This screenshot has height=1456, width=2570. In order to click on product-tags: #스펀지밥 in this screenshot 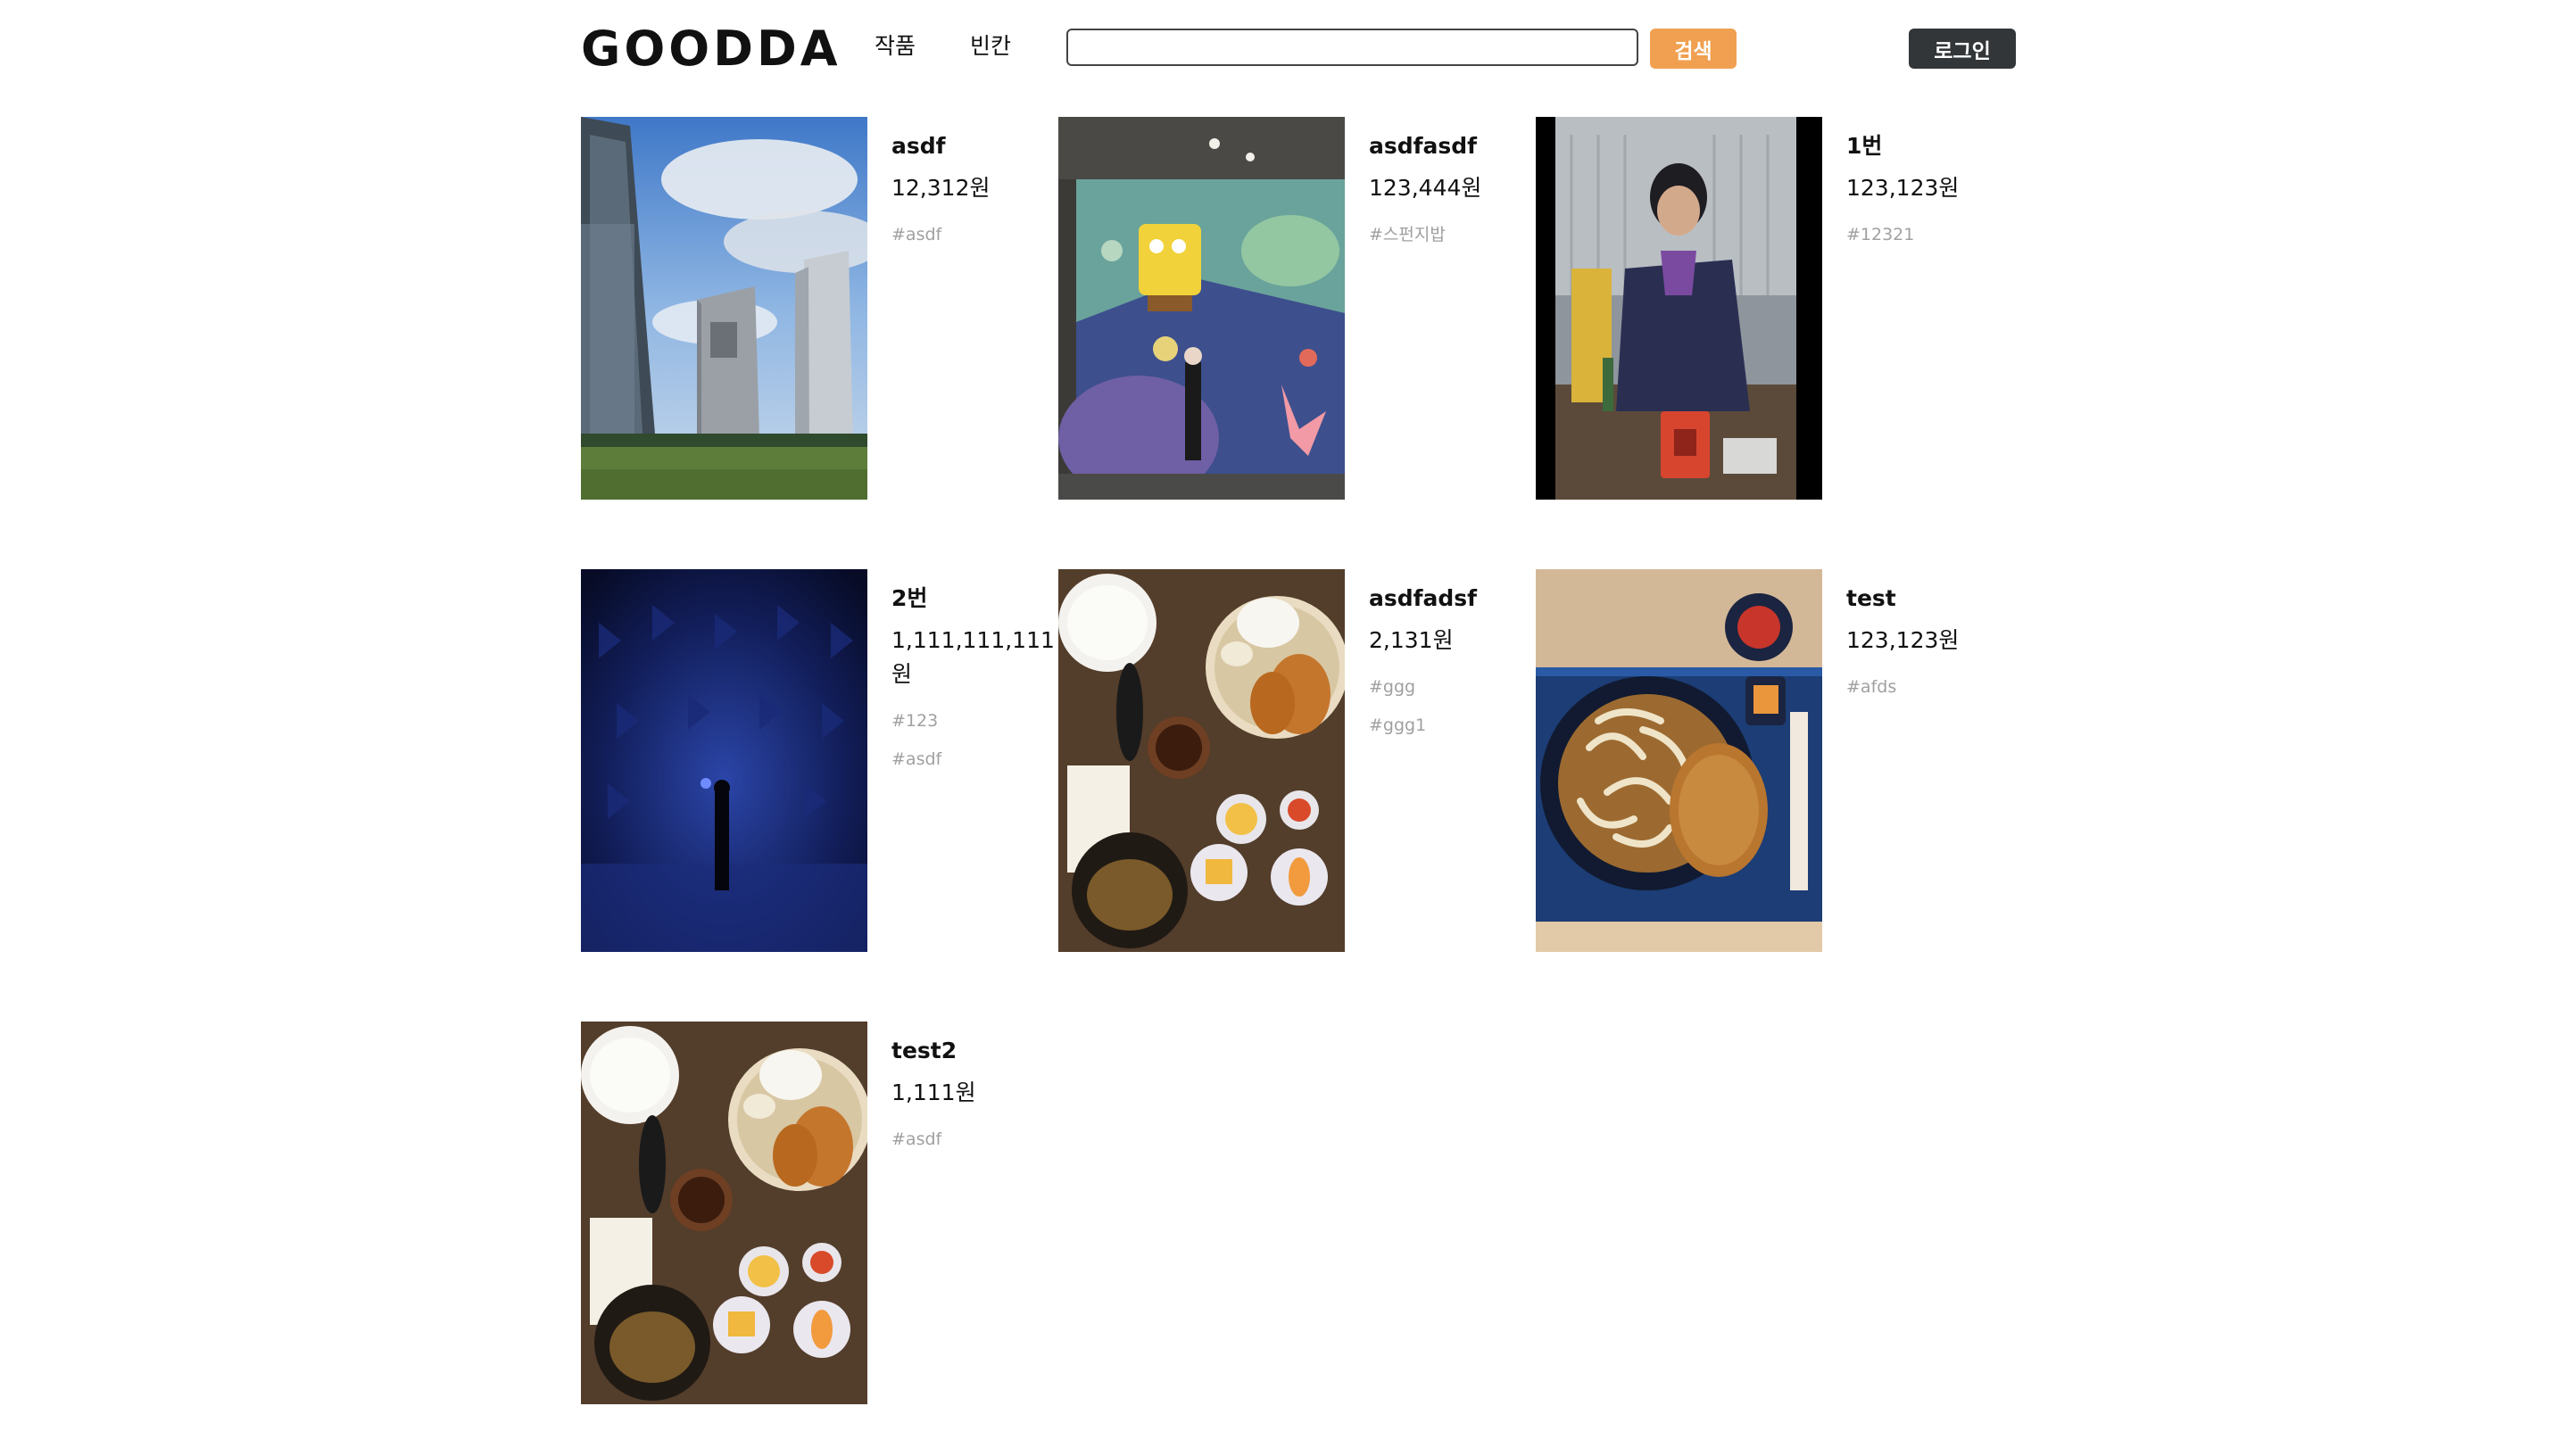, I will do `click(1425, 235)`.